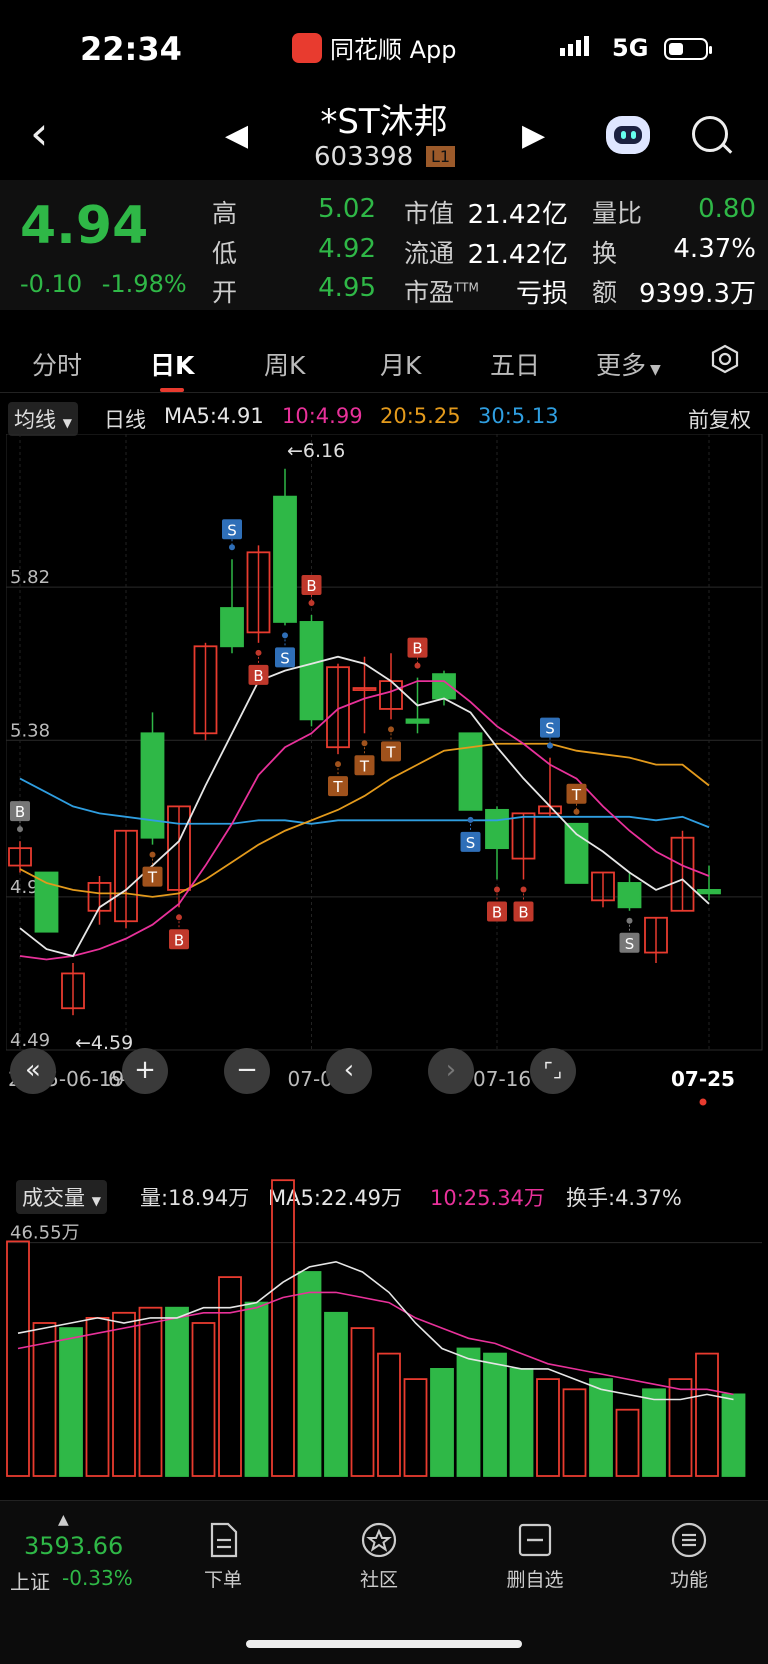 This screenshot has height=1664, width=768. Describe the element at coordinates (73, 1546) in the screenshot. I see `index-value: 3593.66` at that location.